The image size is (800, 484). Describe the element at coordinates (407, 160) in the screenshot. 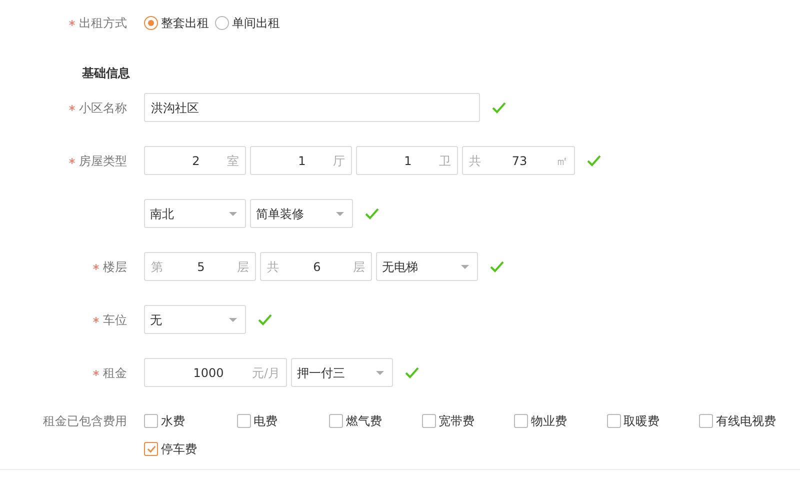

I see `number-input: 1 卫` at that location.